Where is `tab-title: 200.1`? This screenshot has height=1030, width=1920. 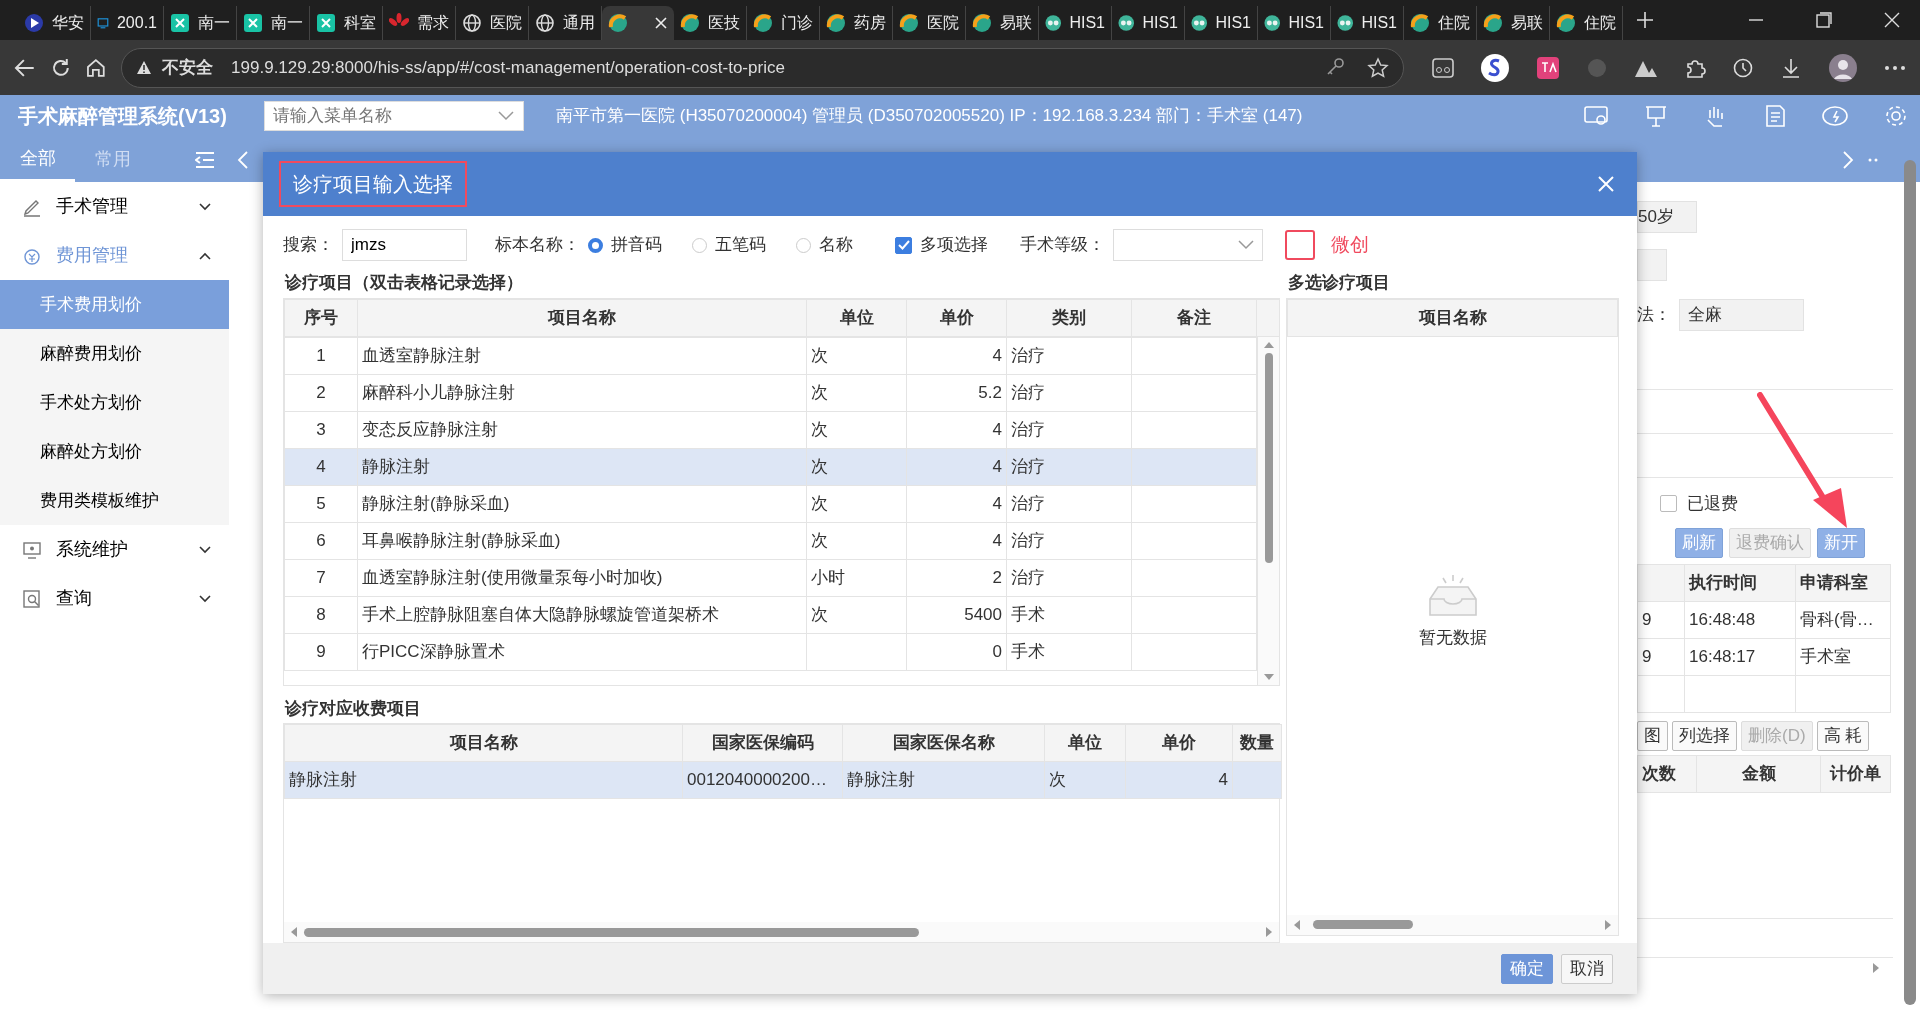 tab-title: 200.1 is located at coordinates (136, 23).